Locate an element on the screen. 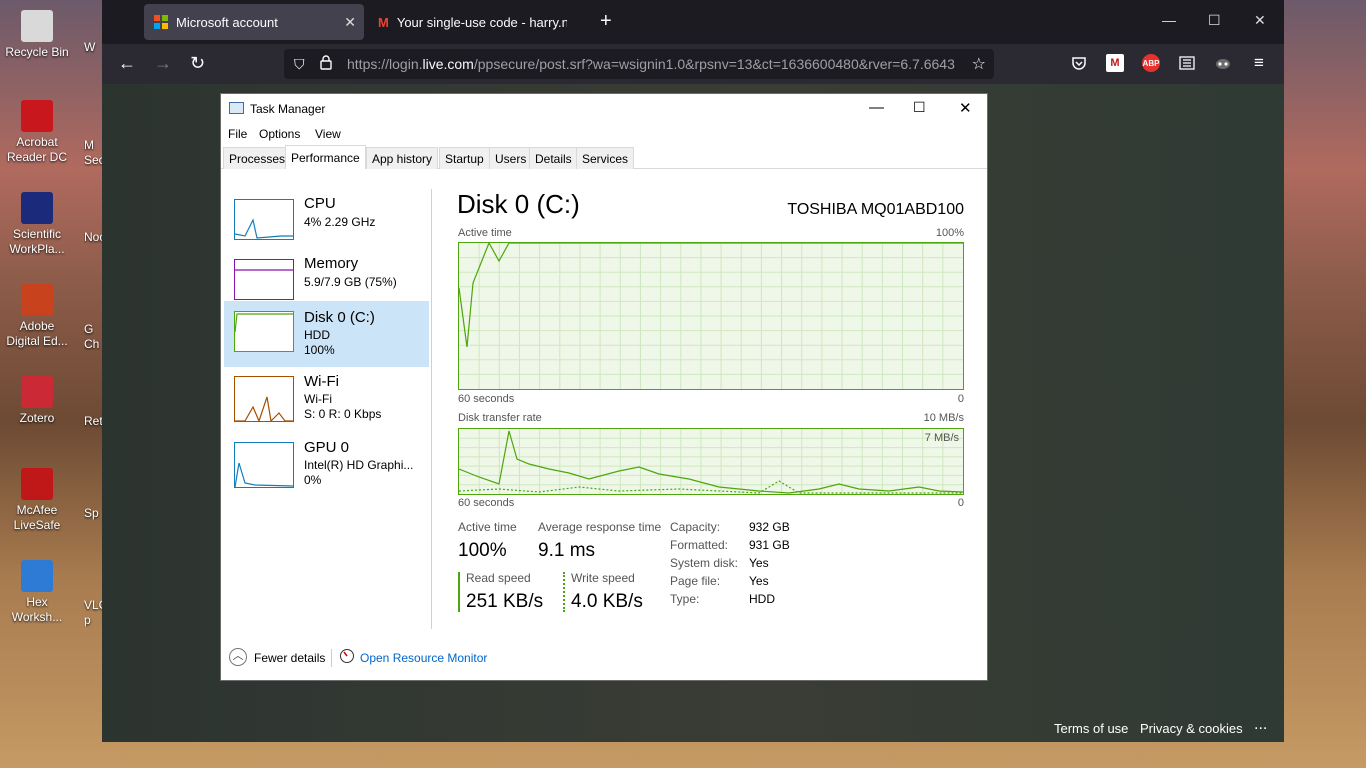 The height and width of the screenshot is (768, 1366). tab-app-history: App history is located at coordinates (402, 158).